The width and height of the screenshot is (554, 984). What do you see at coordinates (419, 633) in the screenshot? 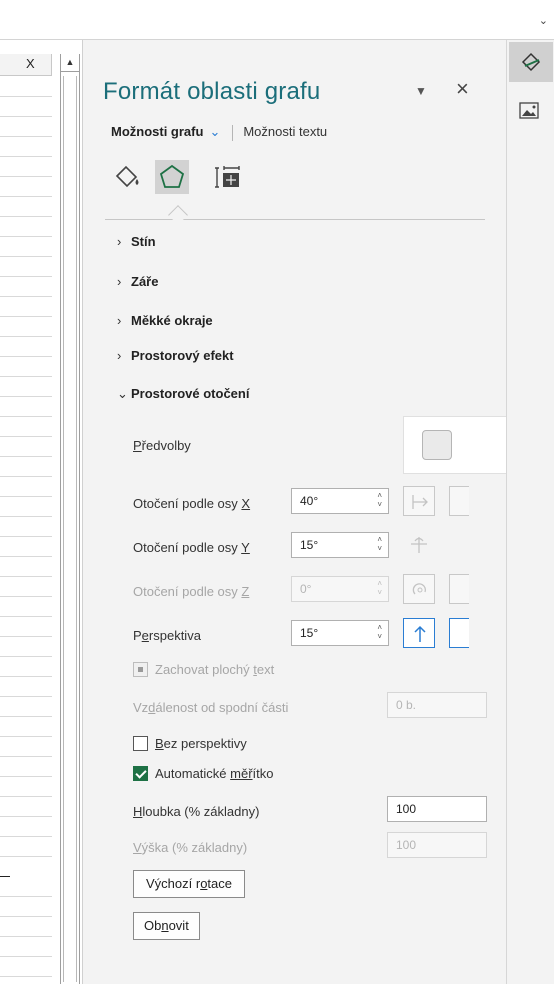
I see `narrow-field-of-view-arrow-up-icon` at bounding box center [419, 633].